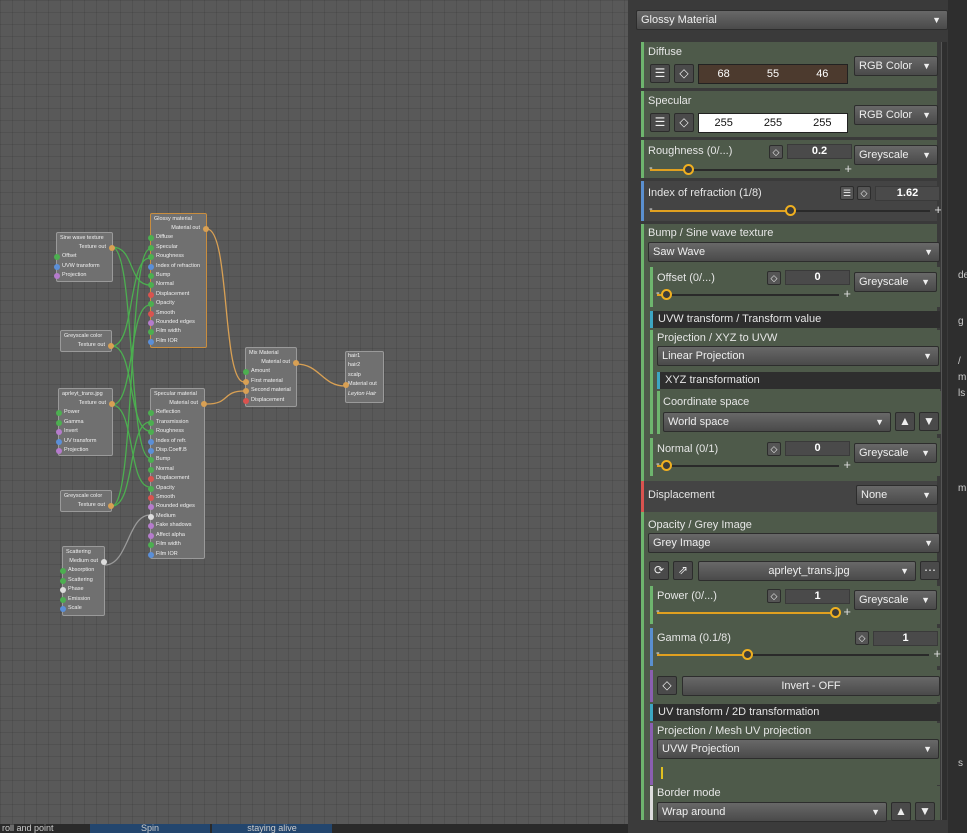 This screenshot has height=833, width=967. I want to click on uv-transform-bar: UV transform / 2D transformation, so click(795, 712).